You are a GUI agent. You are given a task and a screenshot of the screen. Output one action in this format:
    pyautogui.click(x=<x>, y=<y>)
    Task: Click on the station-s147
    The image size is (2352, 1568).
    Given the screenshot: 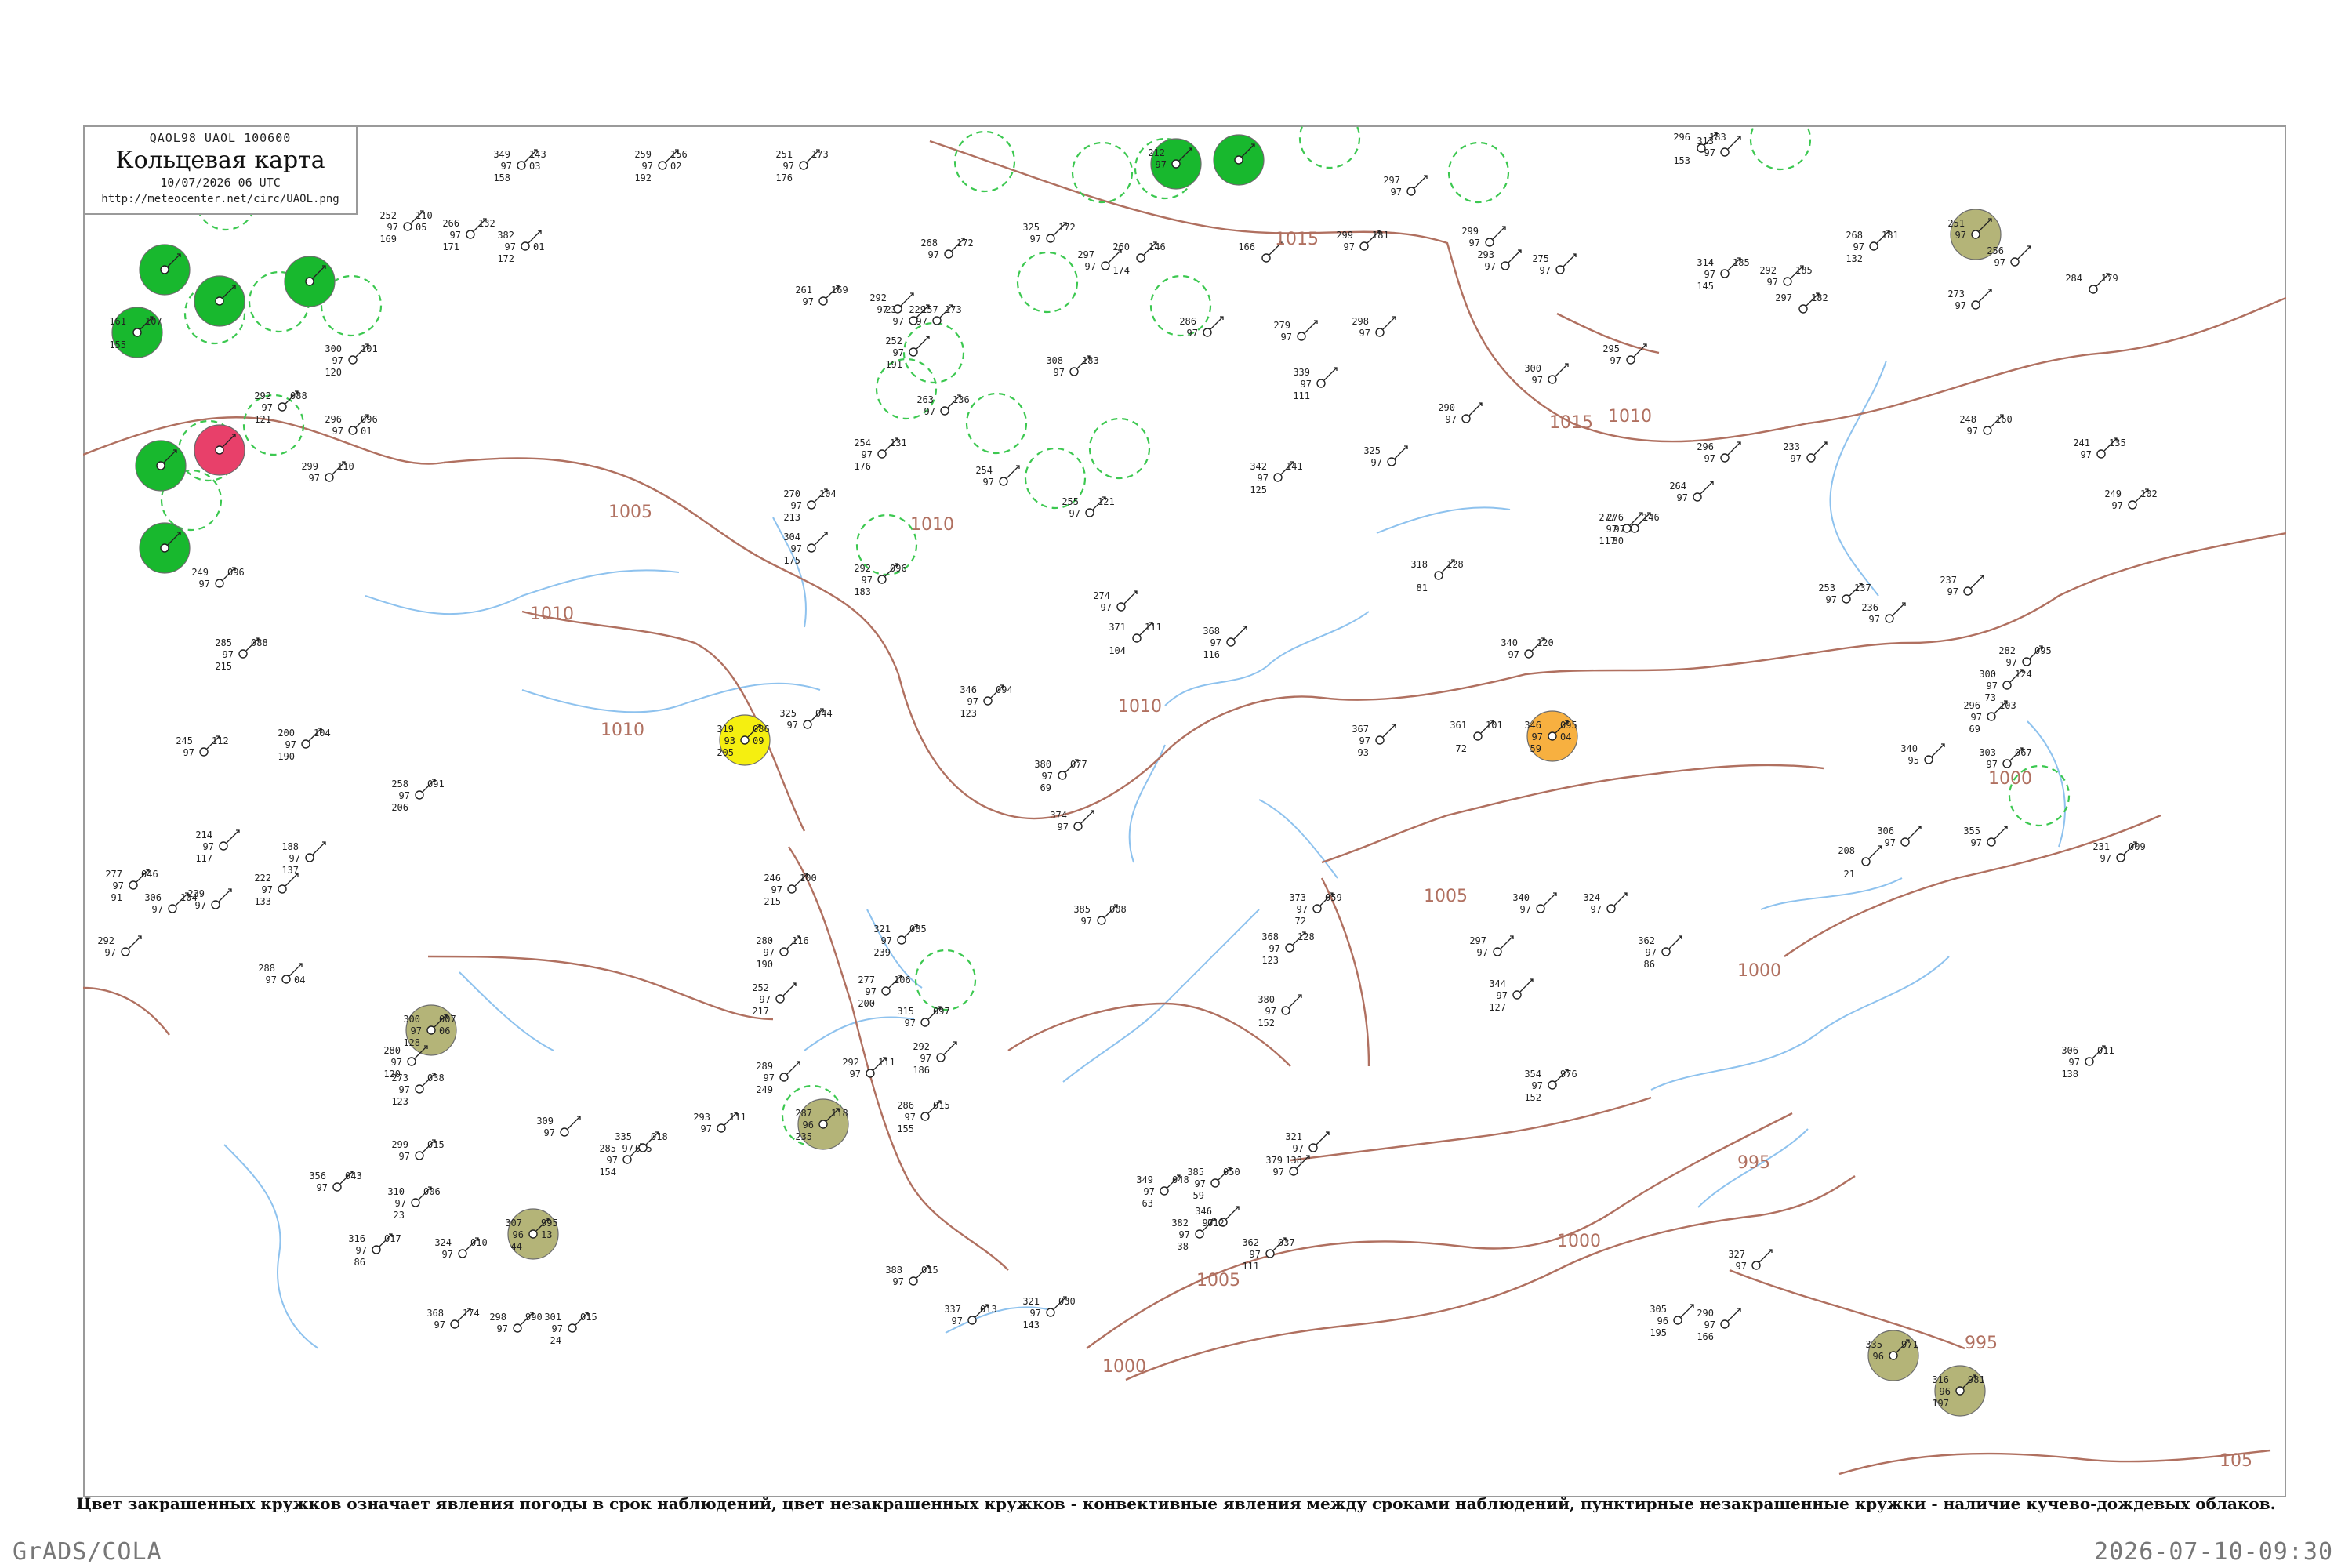 What is the action you would take?
    pyautogui.click(x=1239, y=160)
    